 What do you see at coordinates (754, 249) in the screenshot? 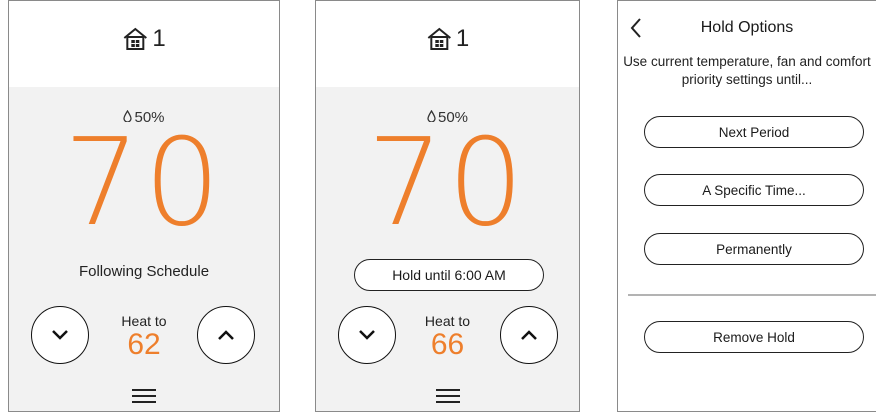
I see `permanently-button: Permanently` at bounding box center [754, 249].